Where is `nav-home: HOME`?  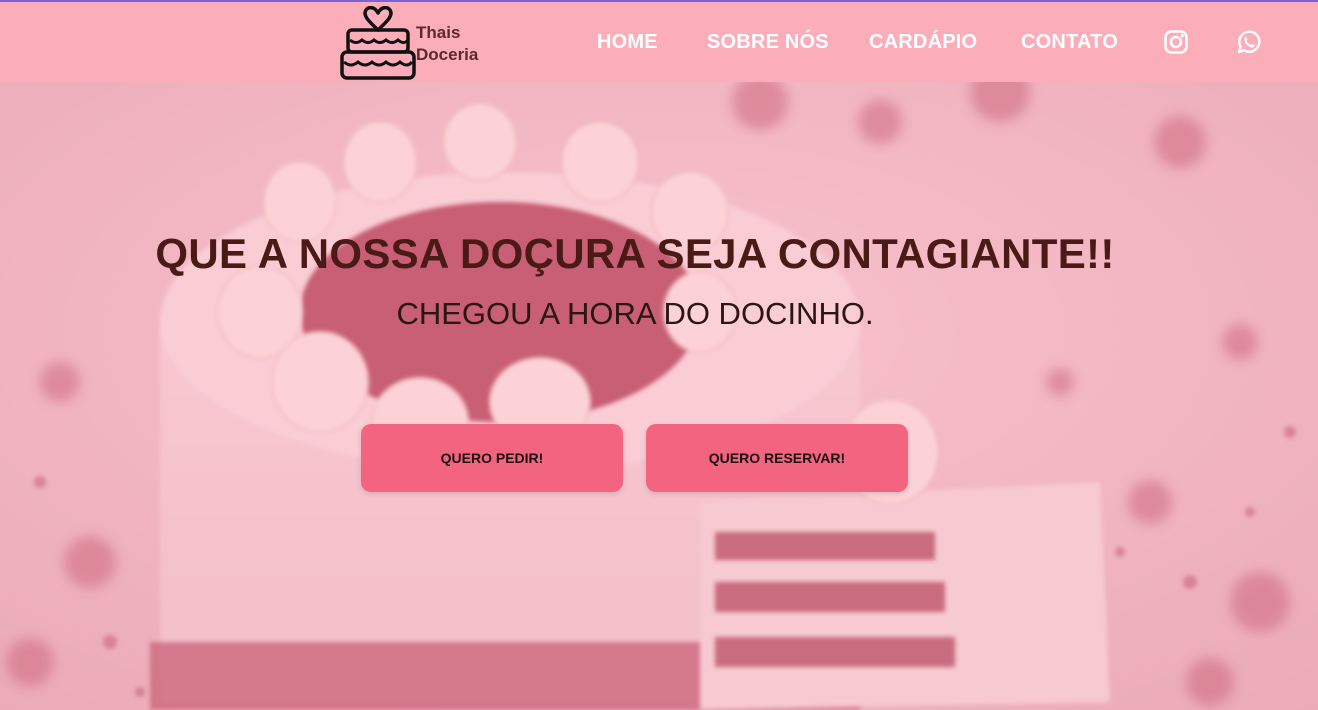
nav-home: HOME is located at coordinates (627, 42).